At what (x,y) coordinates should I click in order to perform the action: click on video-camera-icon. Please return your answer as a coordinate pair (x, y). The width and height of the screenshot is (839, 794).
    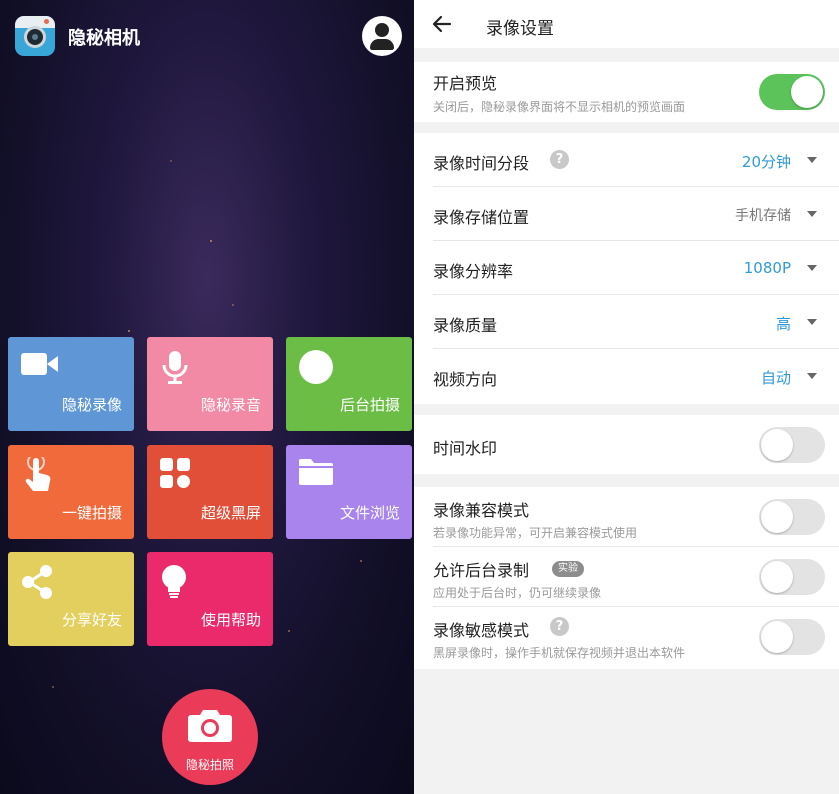
    Looking at the image, I should click on (39, 364).